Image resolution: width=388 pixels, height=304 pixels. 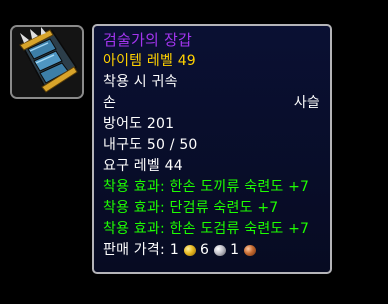 What do you see at coordinates (235, 250) in the screenshot?
I see `copper-amount: 1` at bounding box center [235, 250].